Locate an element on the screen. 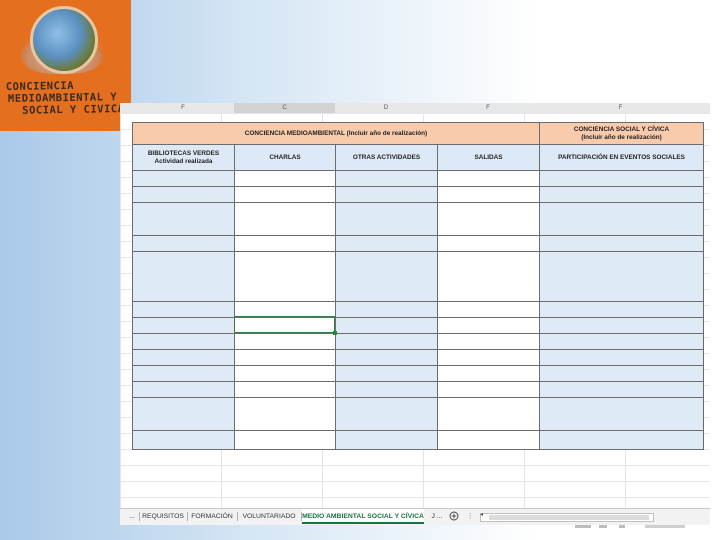 The image size is (720, 540). header-charlas-label: CHARLAS is located at coordinates (285, 157).